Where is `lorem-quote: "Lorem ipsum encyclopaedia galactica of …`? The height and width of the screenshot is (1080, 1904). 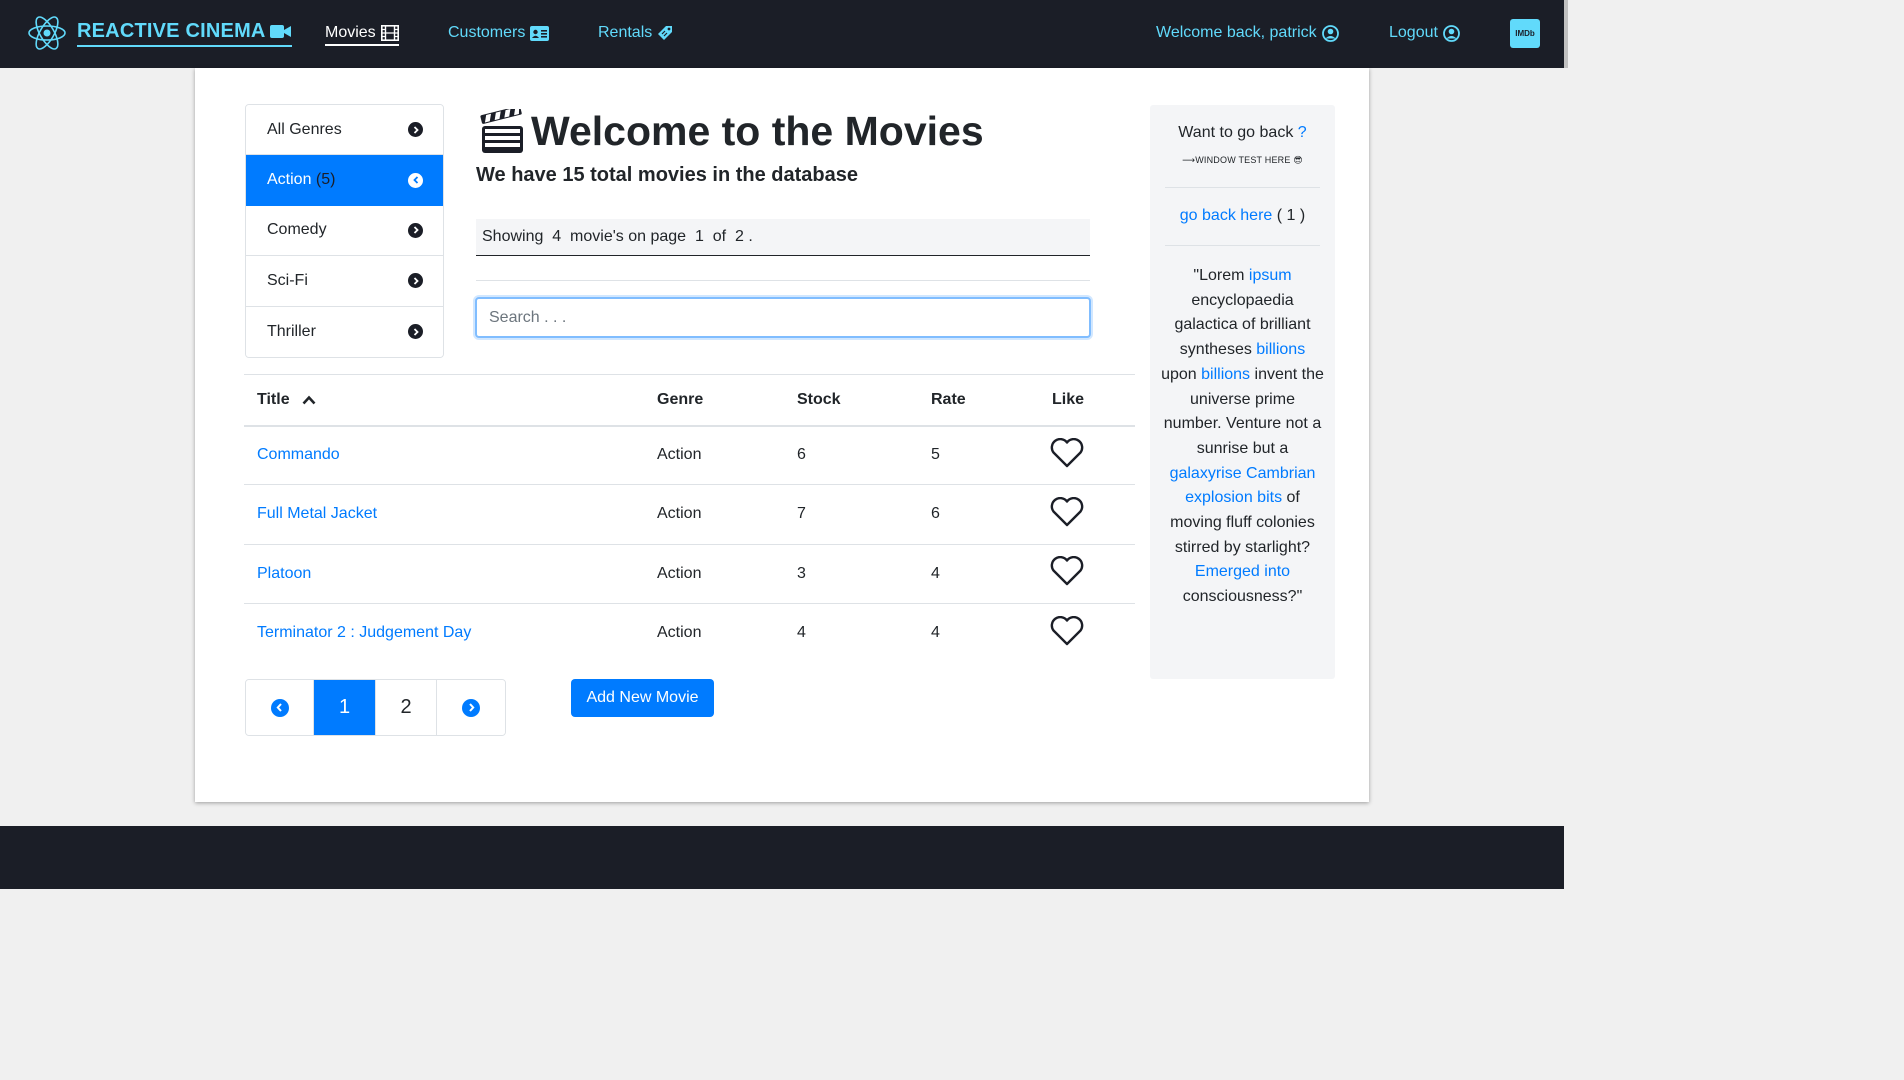 lorem-quote: "Lorem ipsum encyclopaedia galactica of … is located at coordinates (1242, 437).